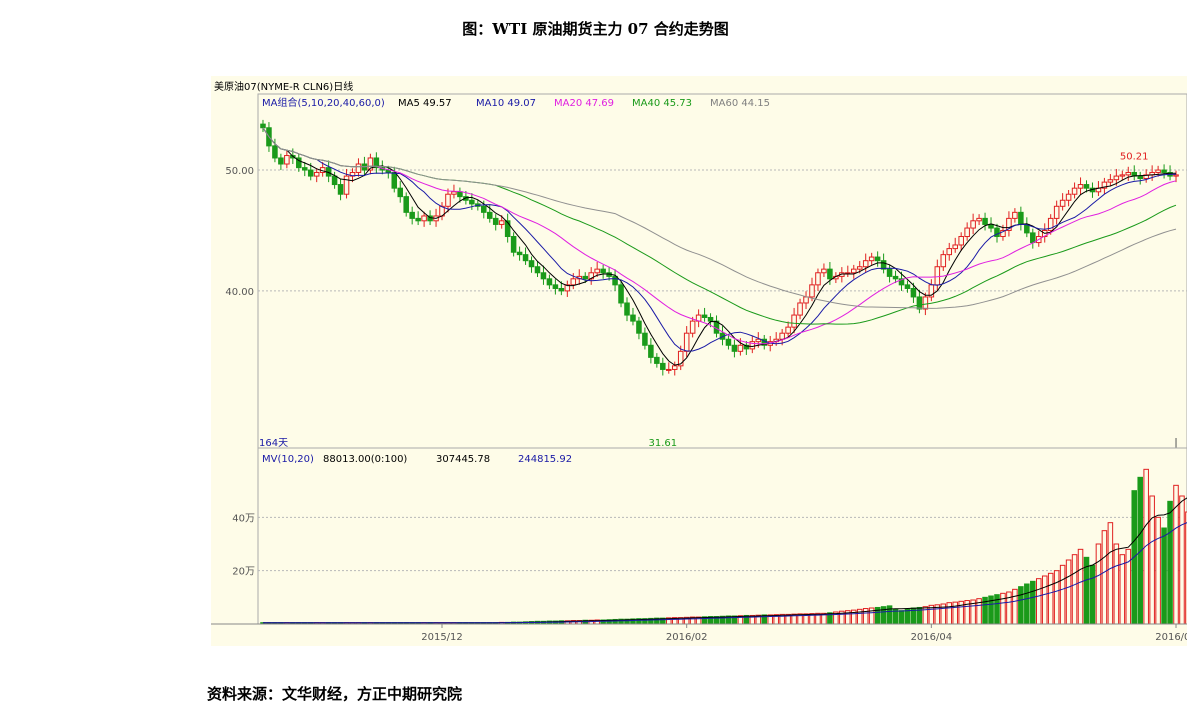 The width and height of the screenshot is (1191, 722). Describe the element at coordinates (1171, 637) in the screenshot. I see `x-tick-label: 2016/05` at that location.